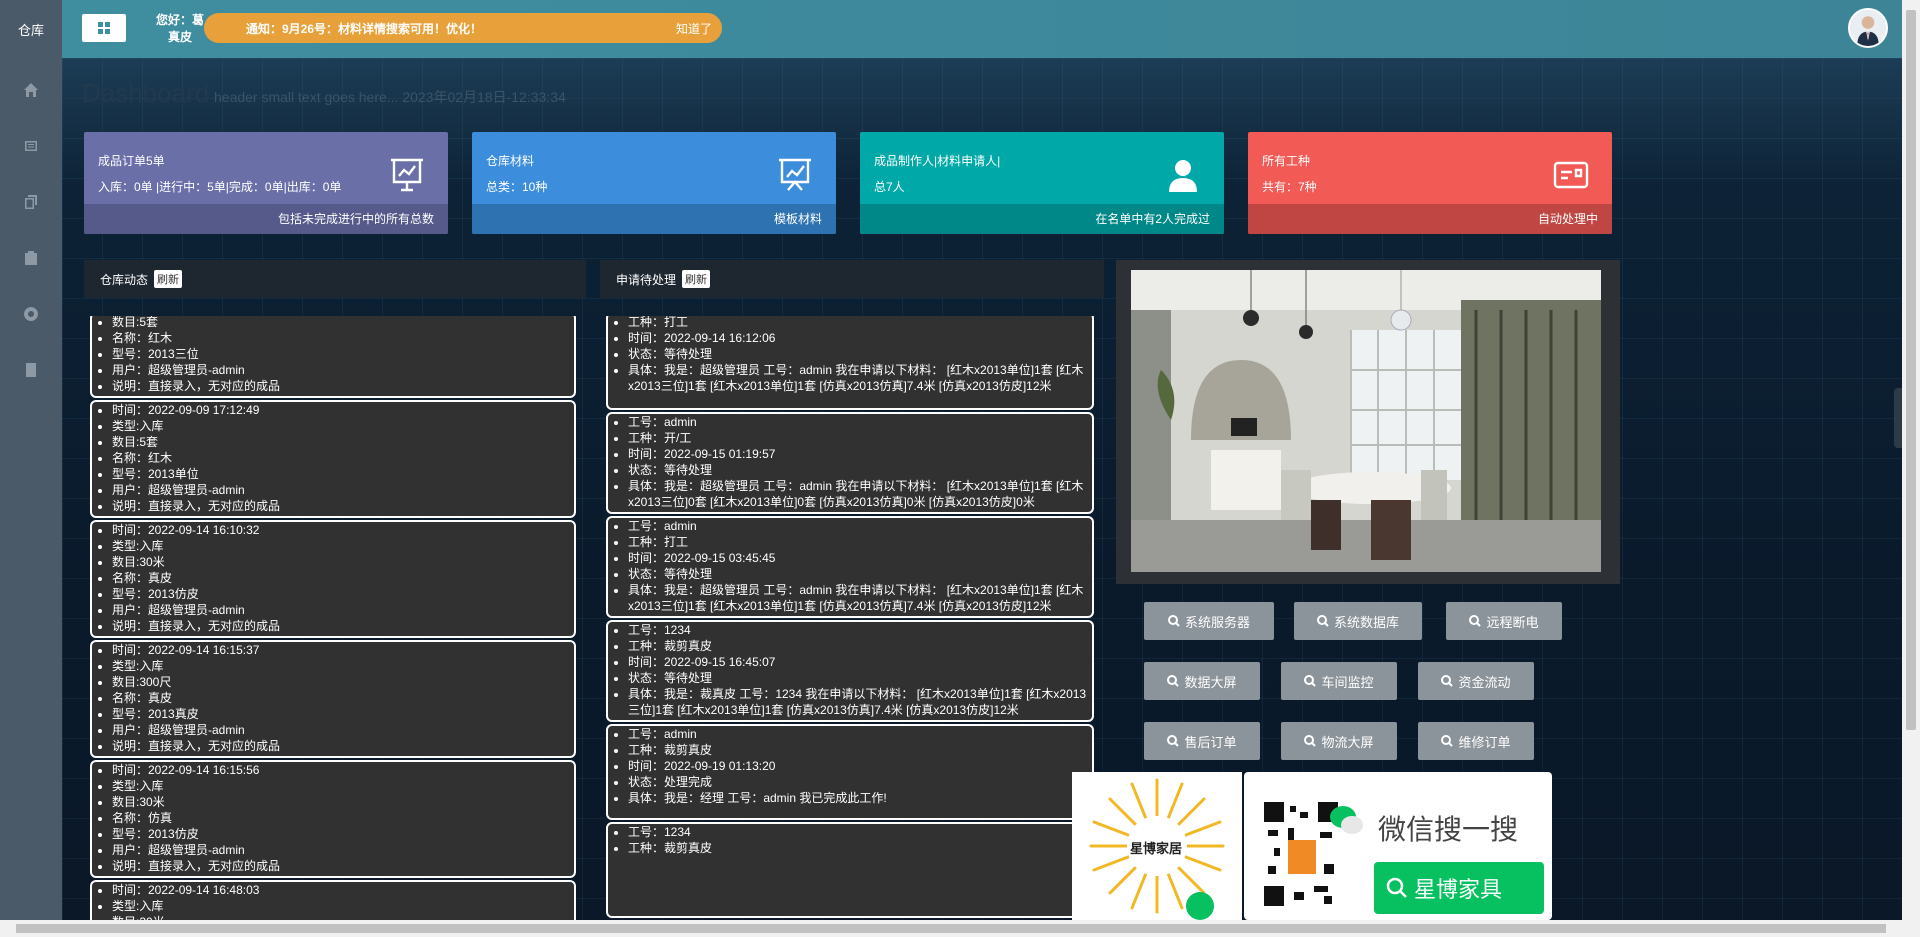  Describe the element at coordinates (341, 410) in the screenshot. I see `list-item-line: 时间：2022-09-09 17:12:49` at that location.